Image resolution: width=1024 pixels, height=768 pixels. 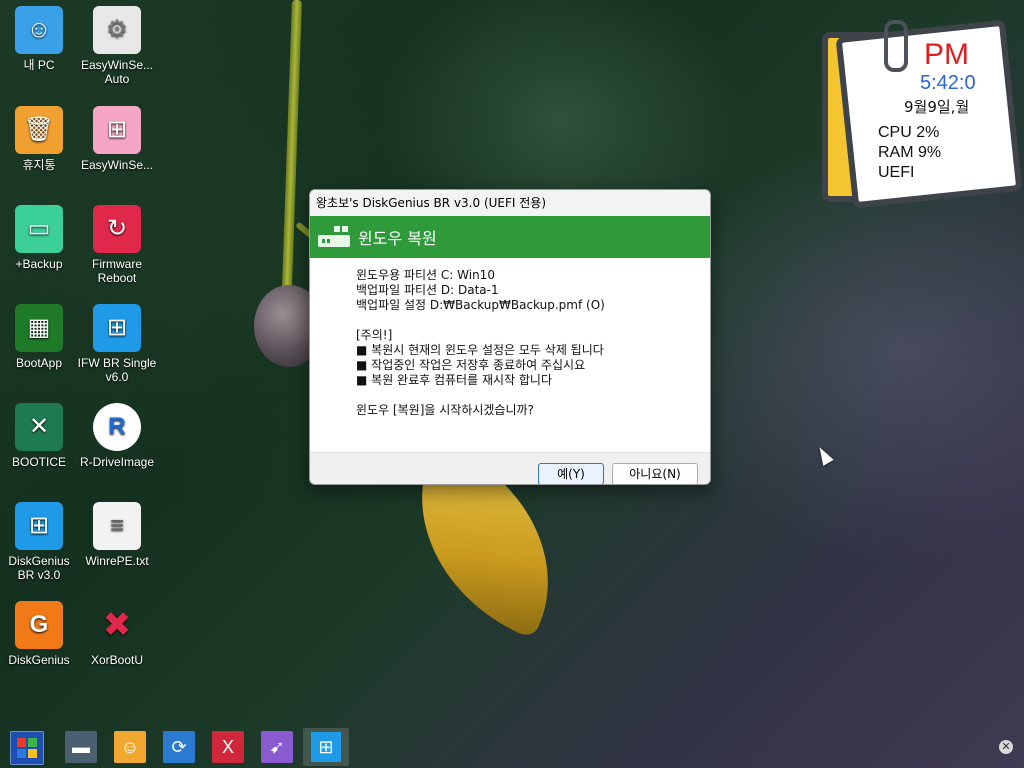 What do you see at coordinates (39, 130) in the screenshot?
I see `trash-icon: 🗑` at bounding box center [39, 130].